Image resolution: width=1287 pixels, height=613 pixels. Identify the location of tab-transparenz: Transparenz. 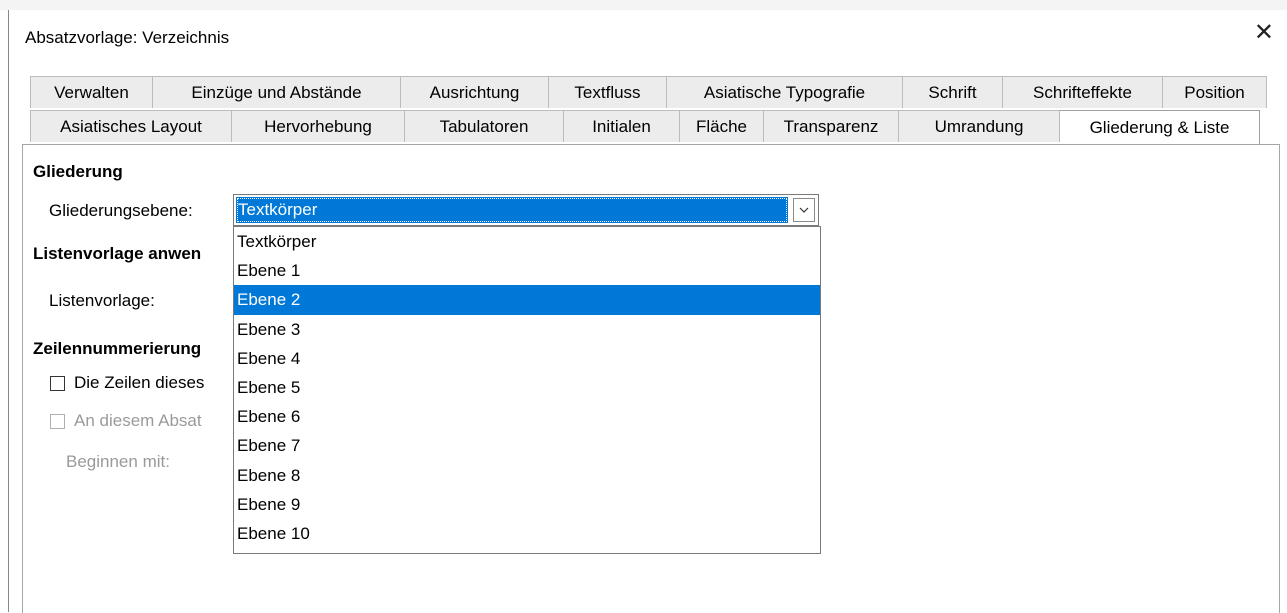
(831, 126).